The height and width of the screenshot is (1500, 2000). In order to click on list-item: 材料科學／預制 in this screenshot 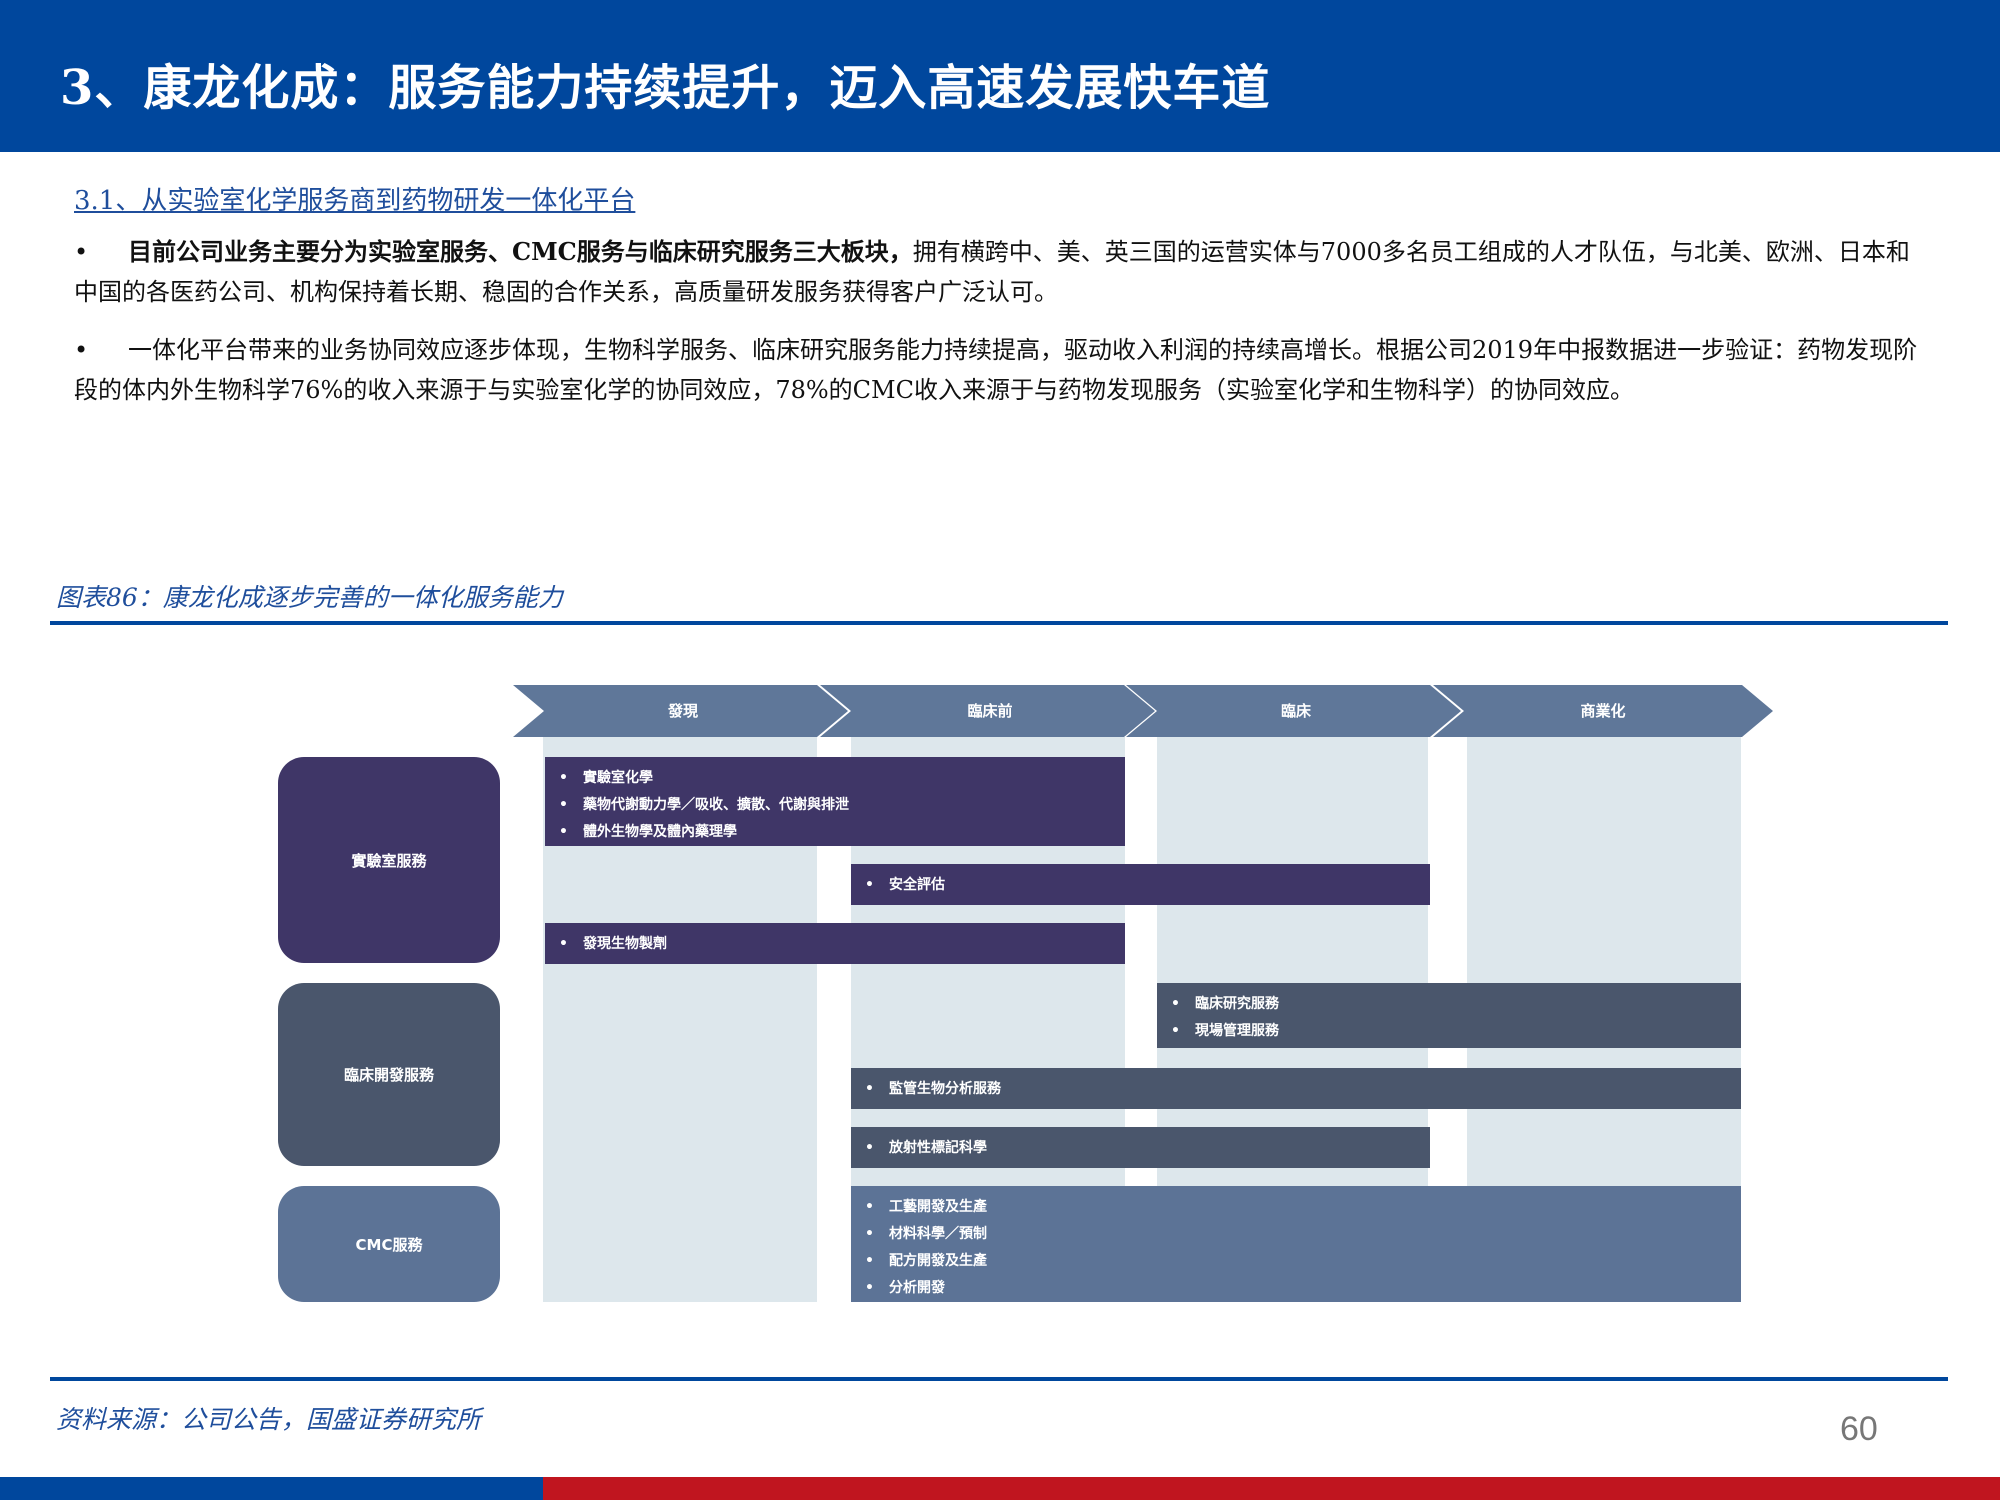, I will do `click(1303, 1234)`.